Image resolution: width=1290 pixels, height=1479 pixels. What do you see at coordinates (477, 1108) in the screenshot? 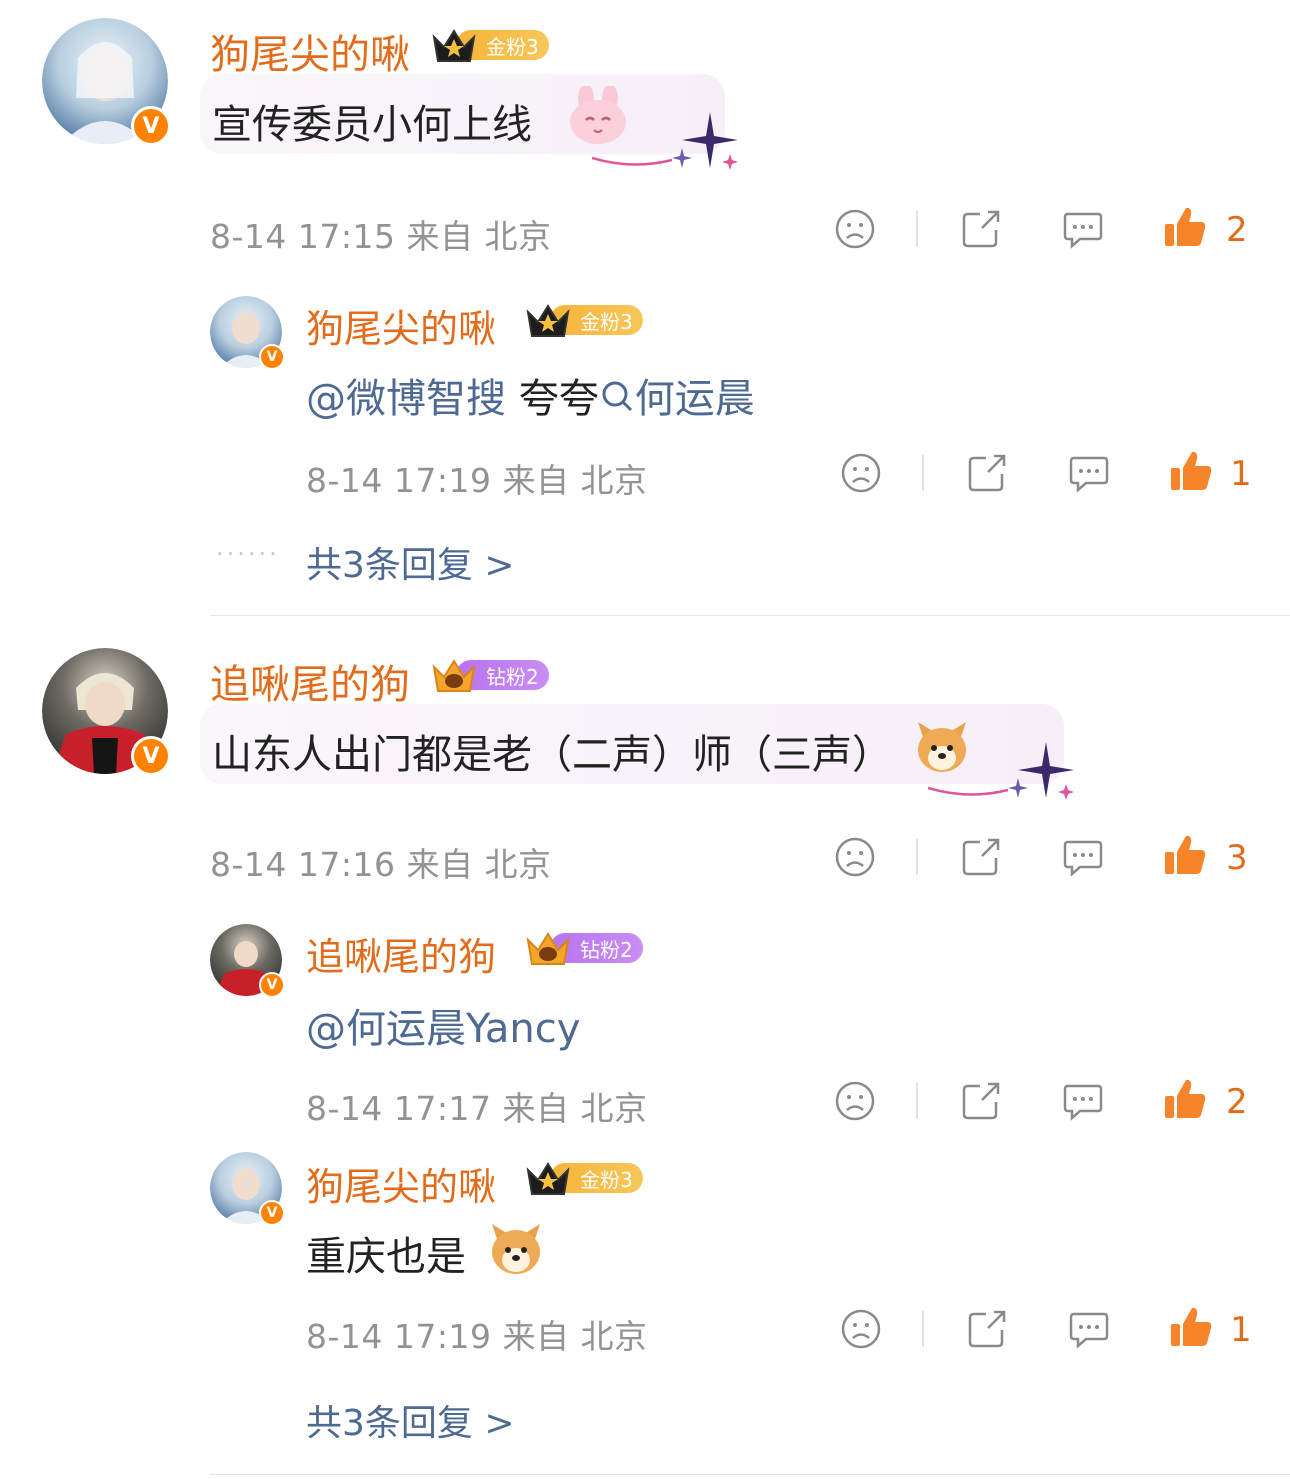
I see `reply-meta: 8-14 17:17 来自 北京` at bounding box center [477, 1108].